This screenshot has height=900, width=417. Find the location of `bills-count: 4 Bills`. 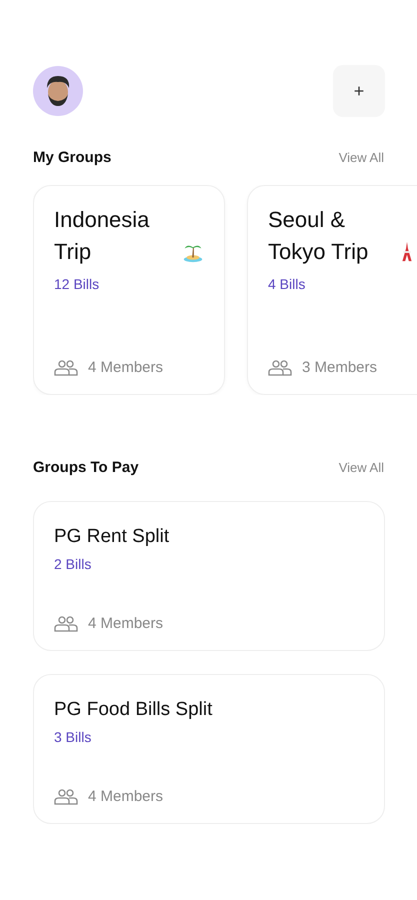

bills-count: 4 Bills is located at coordinates (287, 284).